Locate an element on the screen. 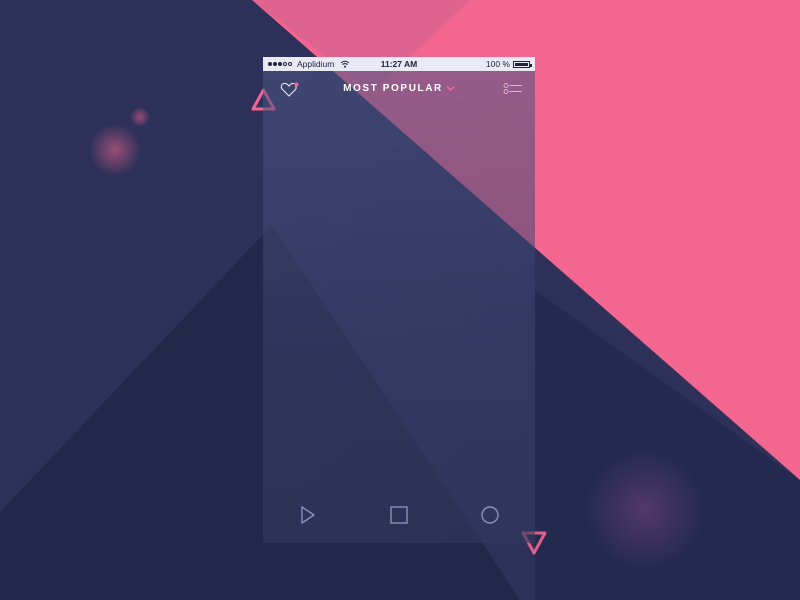 The image size is (800, 600). circle-icon is located at coordinates (489, 515).